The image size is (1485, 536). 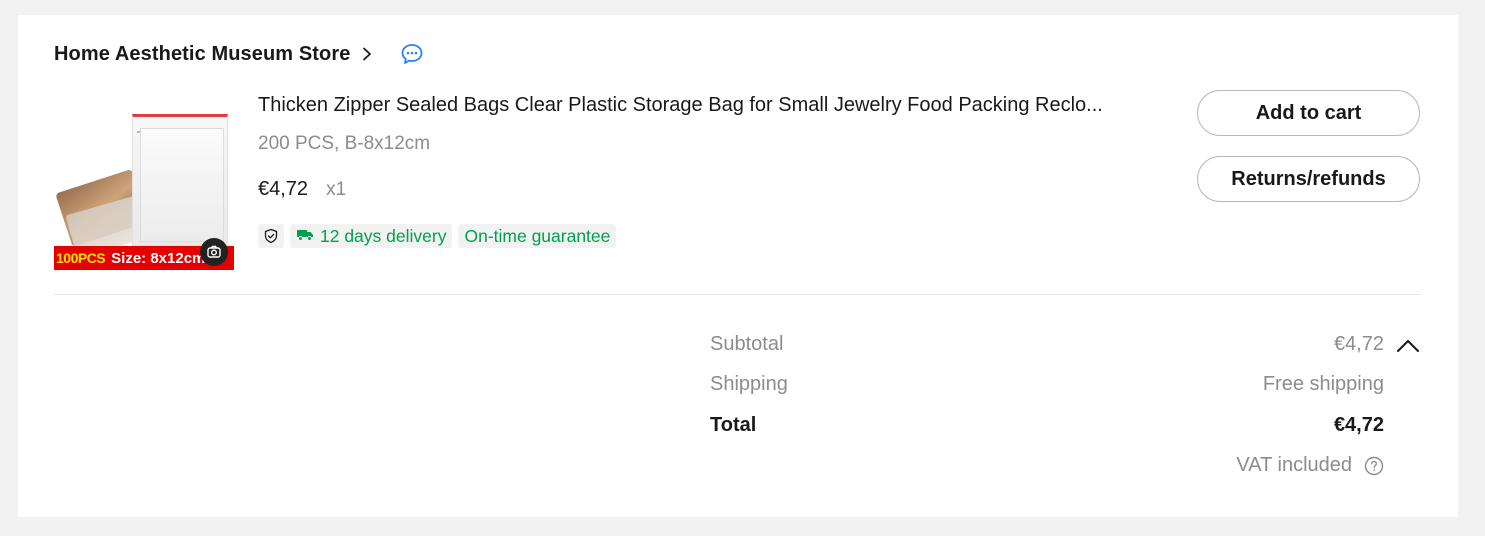 What do you see at coordinates (1408, 346) in the screenshot?
I see `chevron-up-icon` at bounding box center [1408, 346].